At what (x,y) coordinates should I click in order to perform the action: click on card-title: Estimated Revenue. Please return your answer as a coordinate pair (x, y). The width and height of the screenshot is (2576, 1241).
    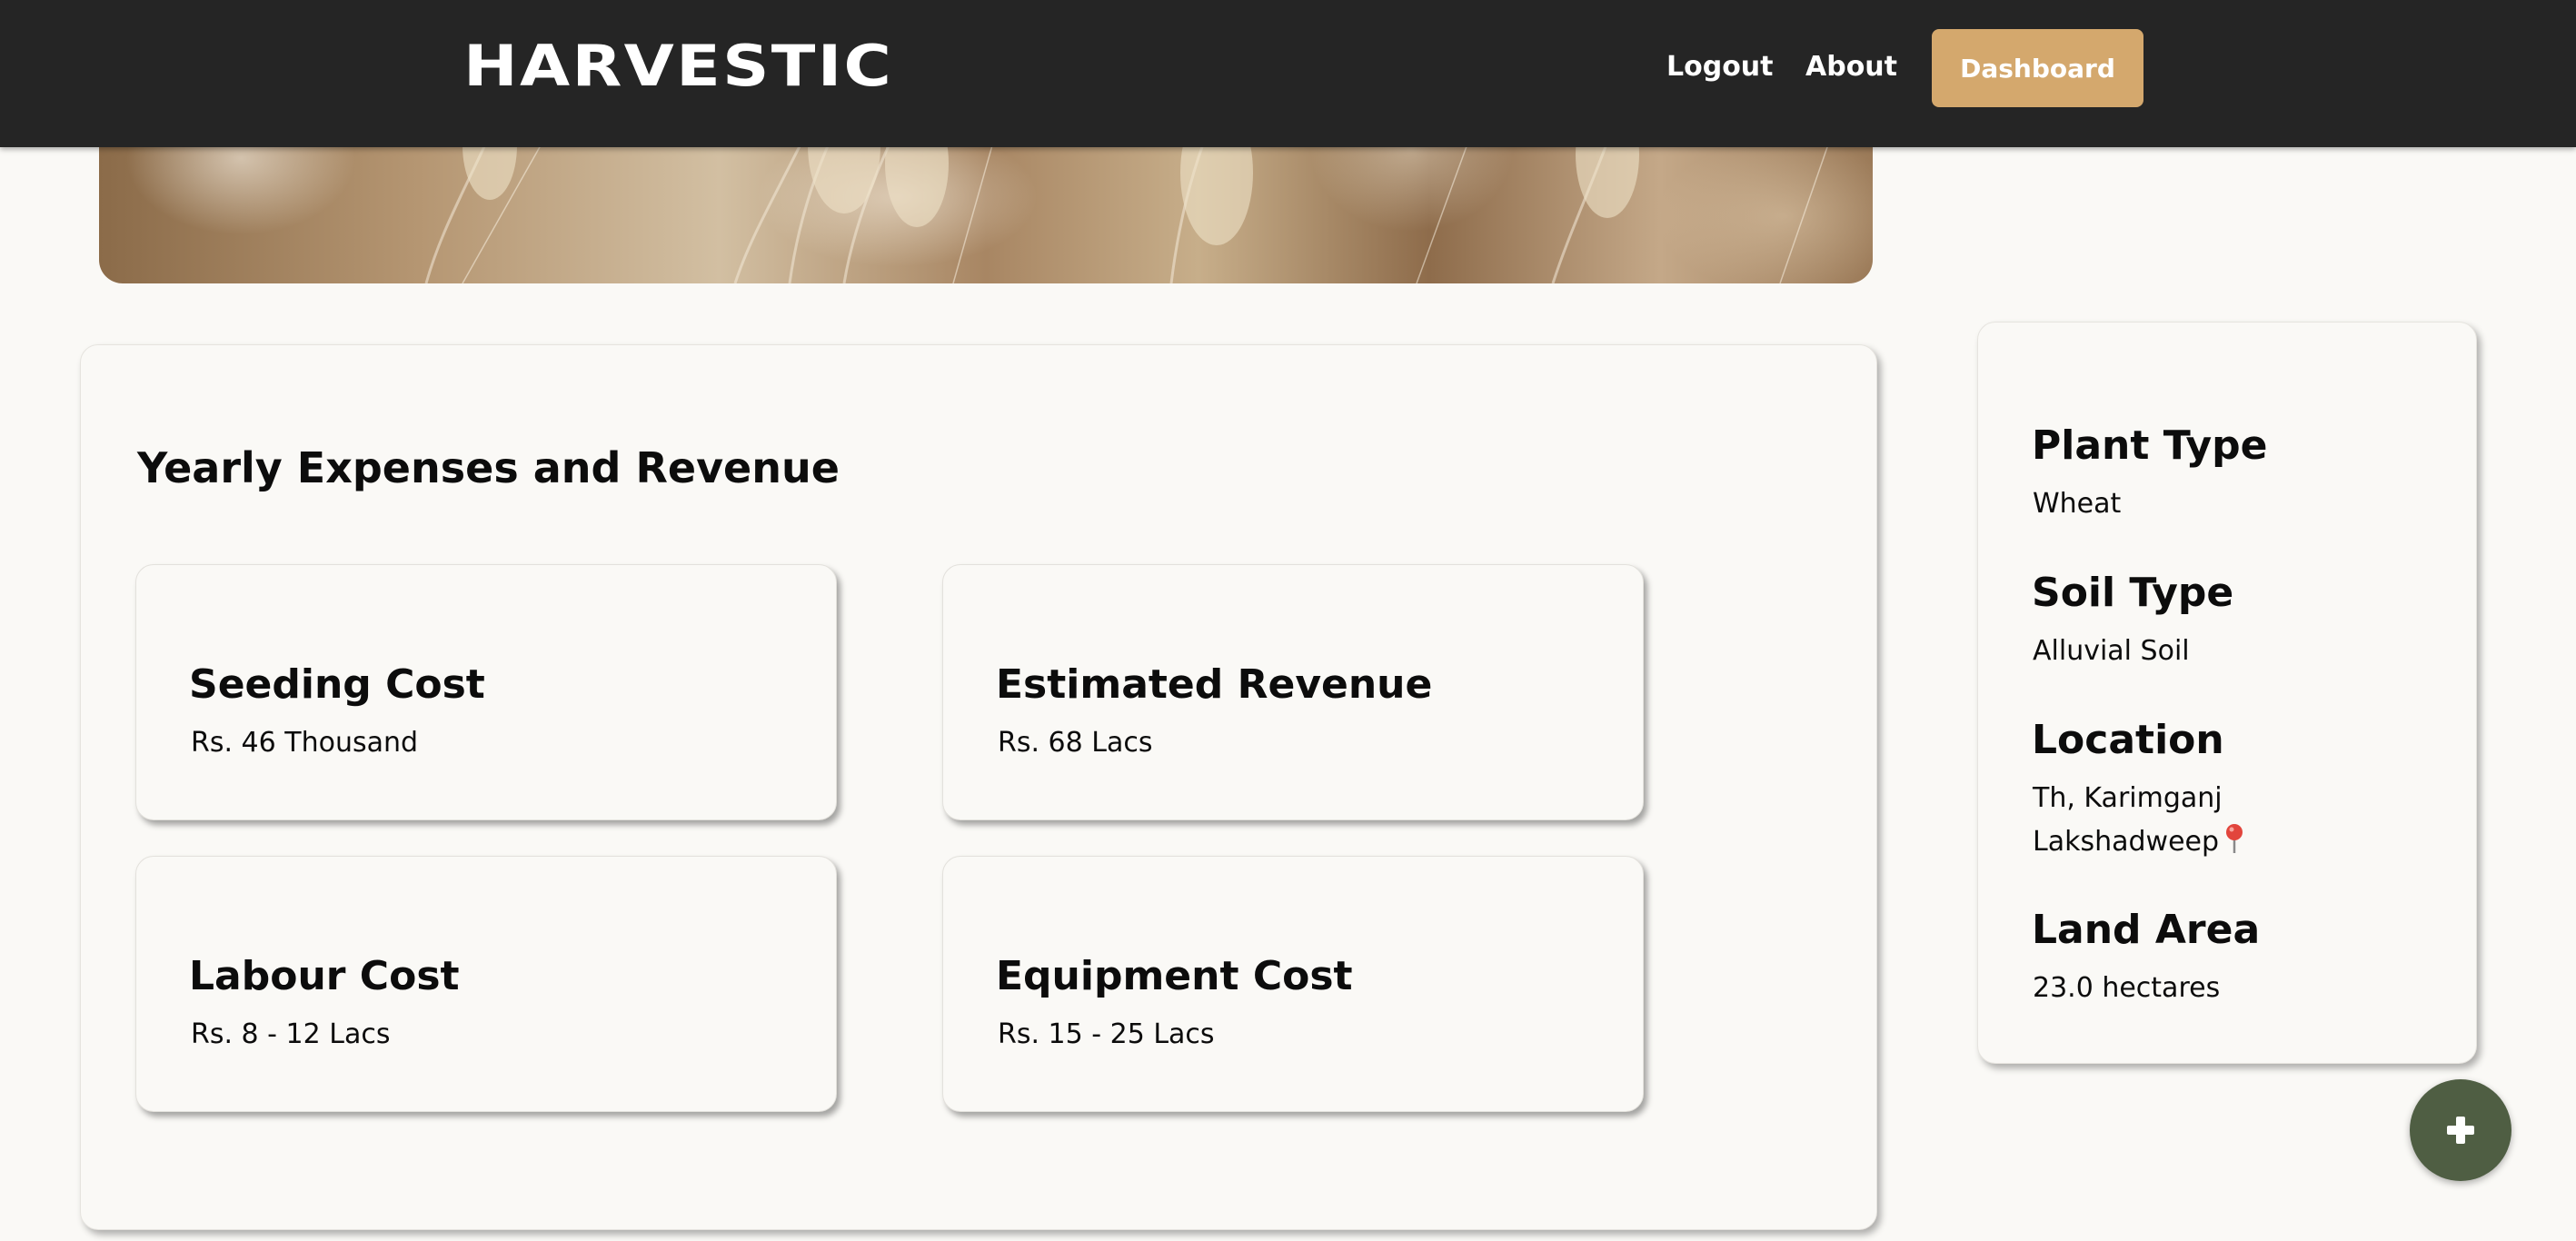
    Looking at the image, I should click on (1215, 684).